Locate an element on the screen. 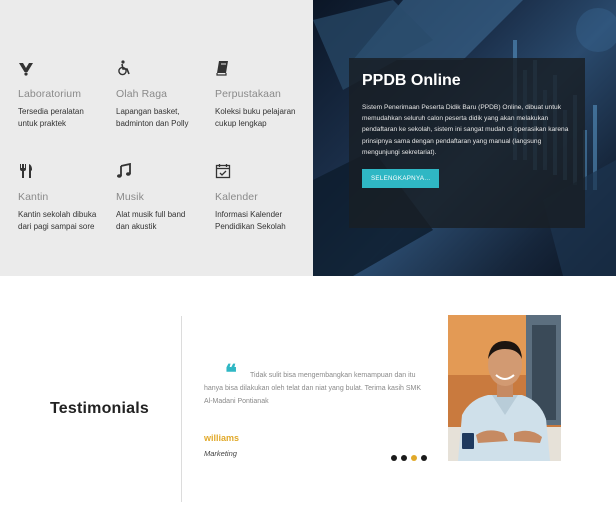 The height and width of the screenshot is (515, 616). flask-icon is located at coordinates (65, 70).